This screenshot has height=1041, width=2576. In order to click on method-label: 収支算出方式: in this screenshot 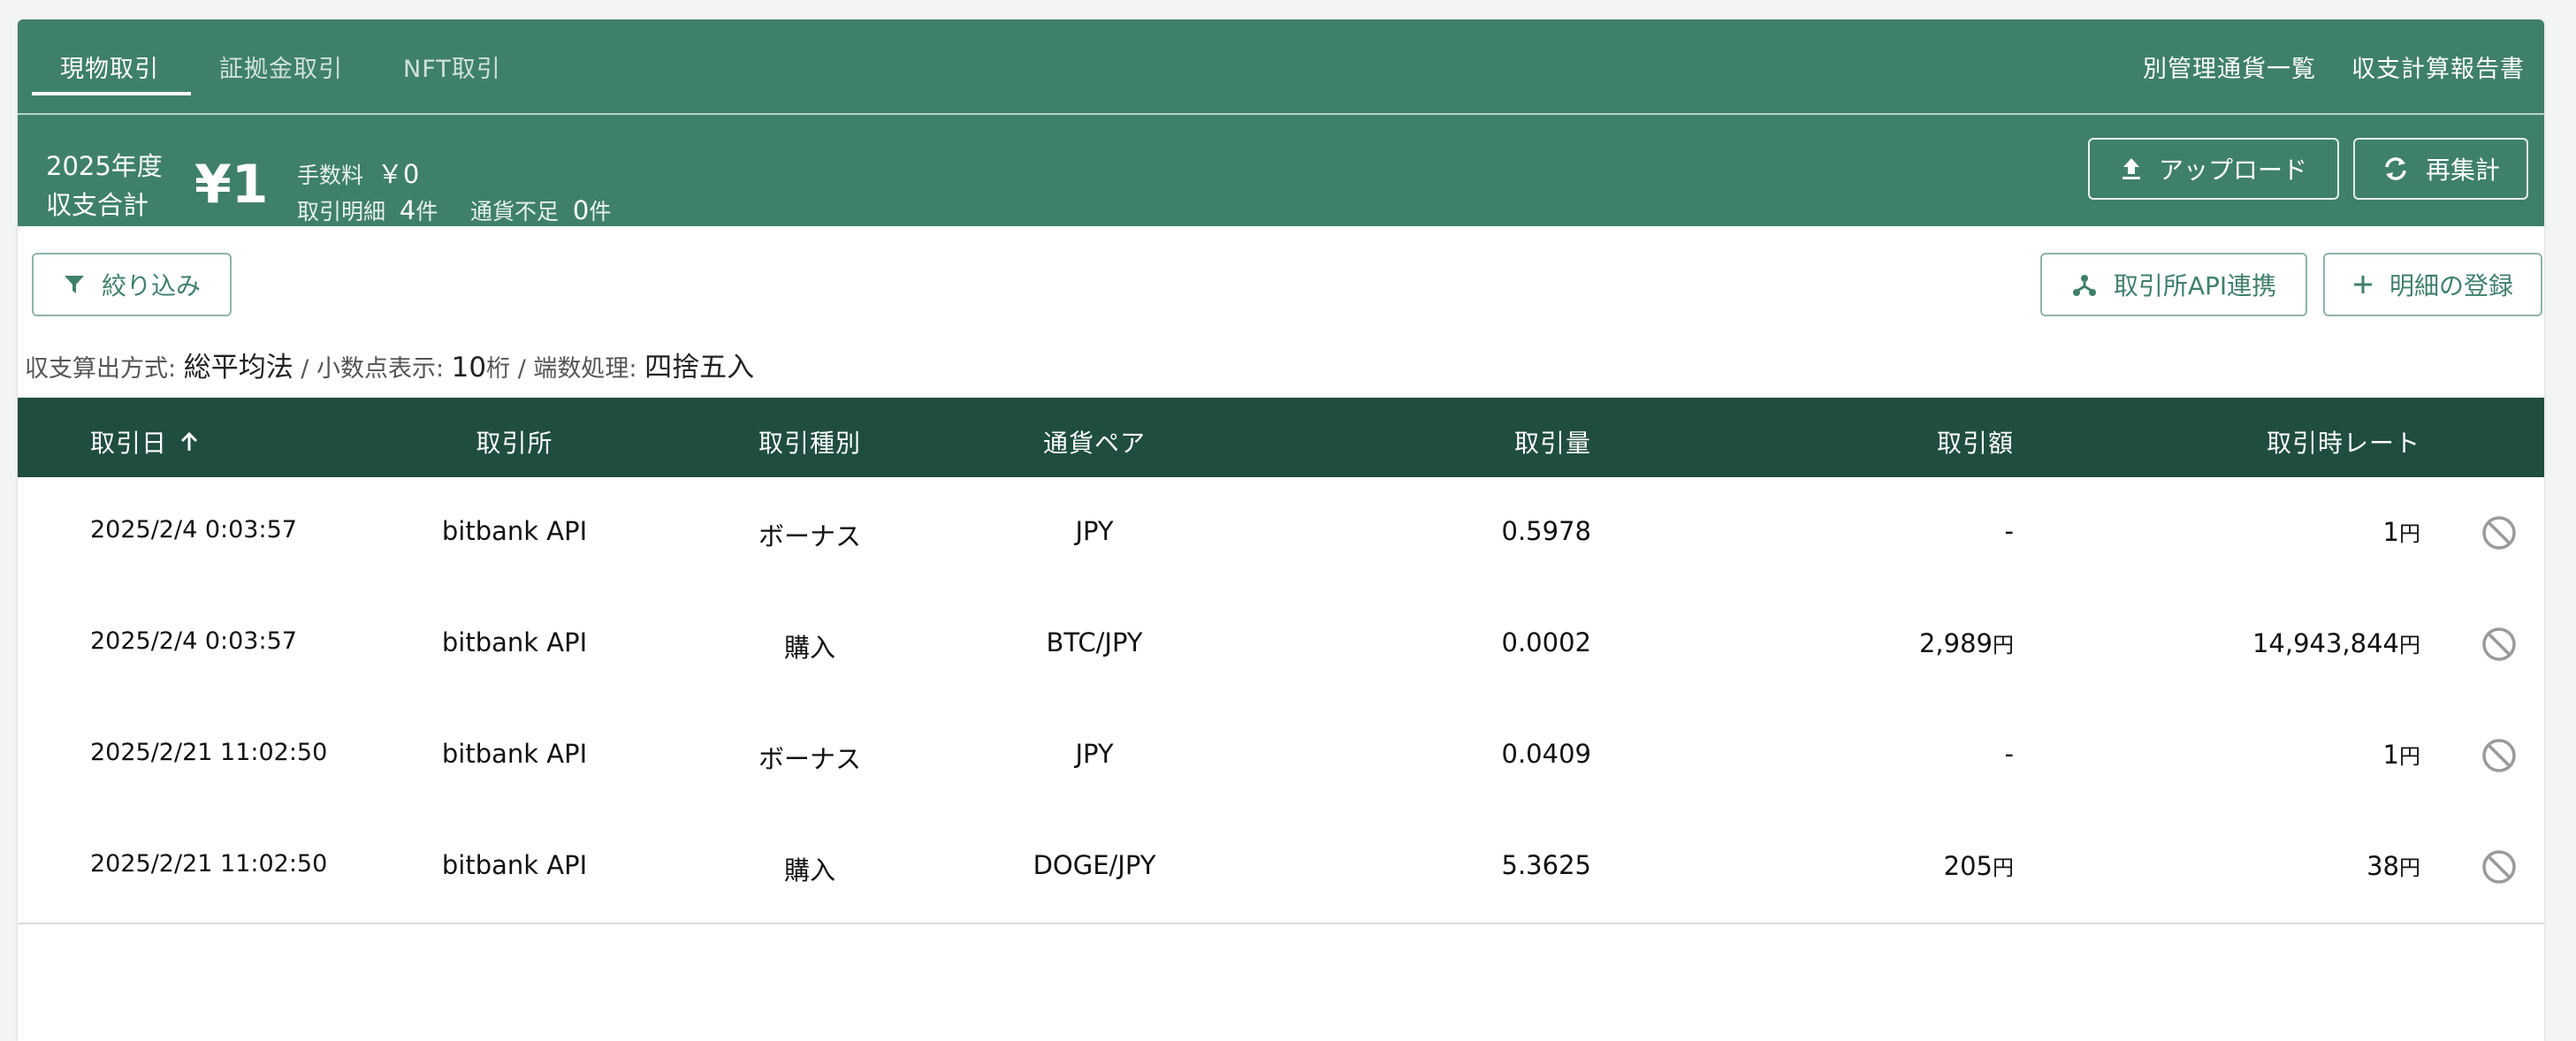, I will do `click(101, 369)`.